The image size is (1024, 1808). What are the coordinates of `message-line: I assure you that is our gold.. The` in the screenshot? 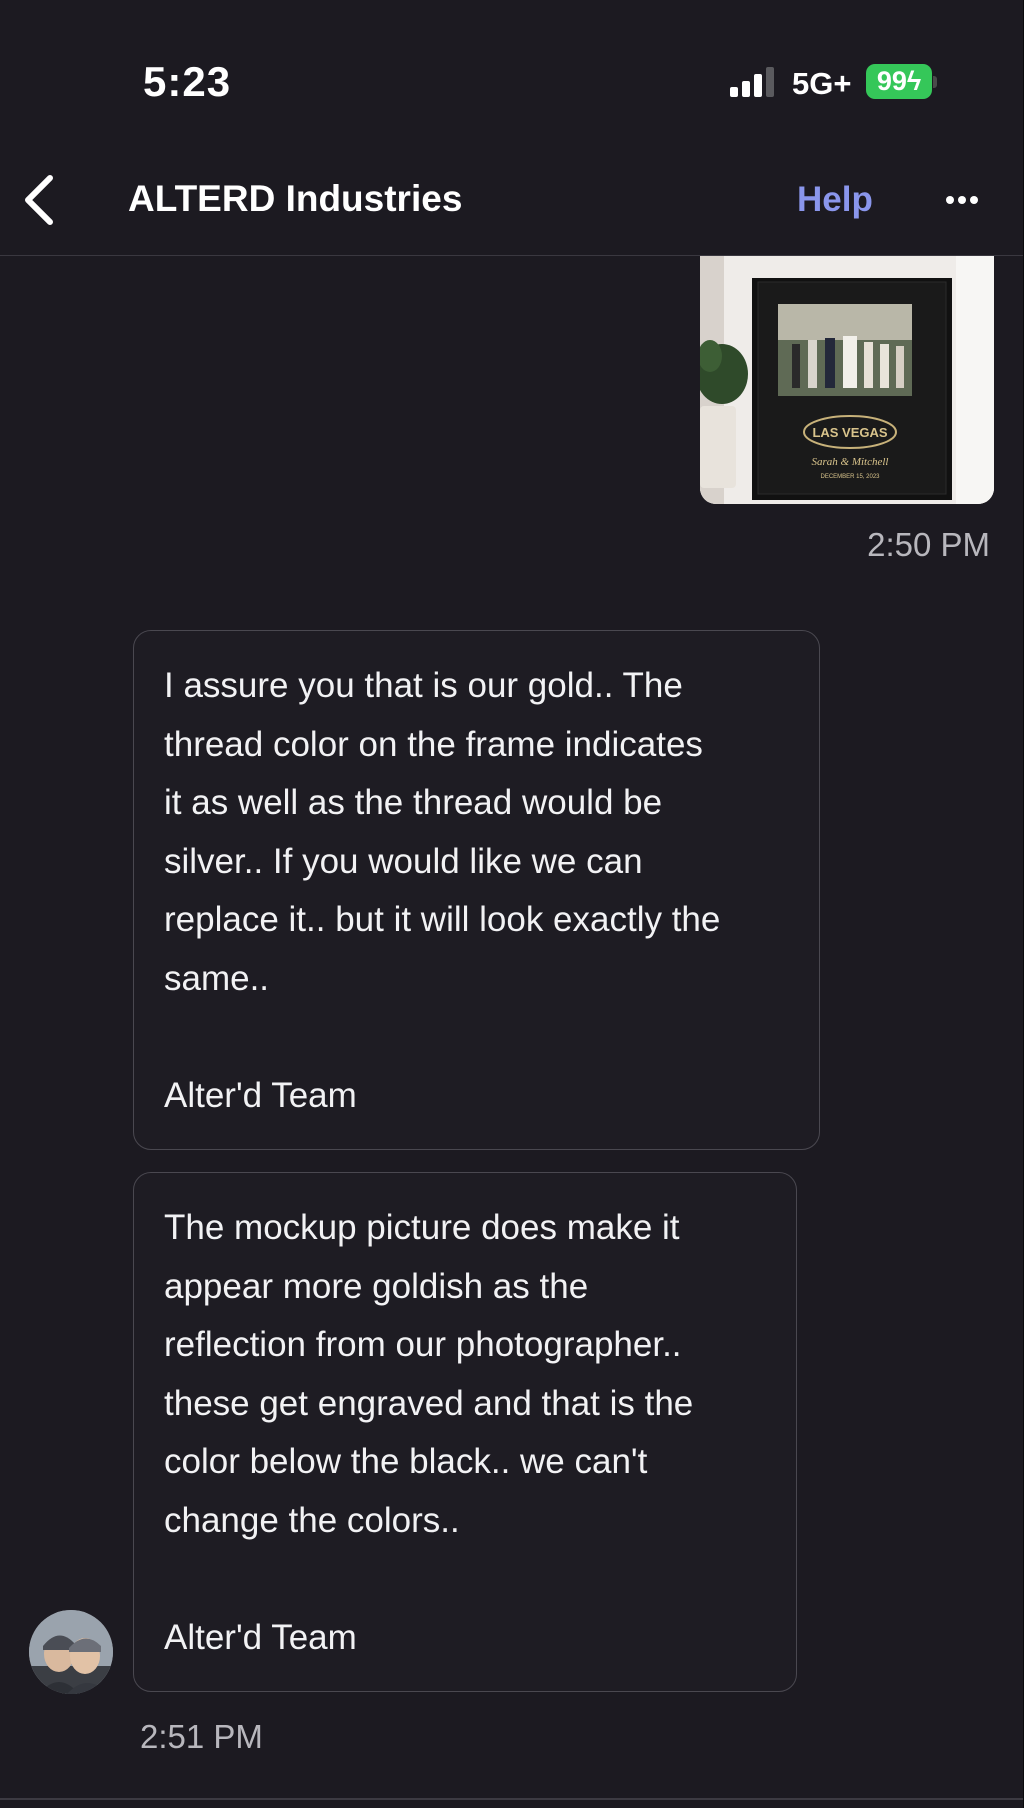 It's located at (423, 685).